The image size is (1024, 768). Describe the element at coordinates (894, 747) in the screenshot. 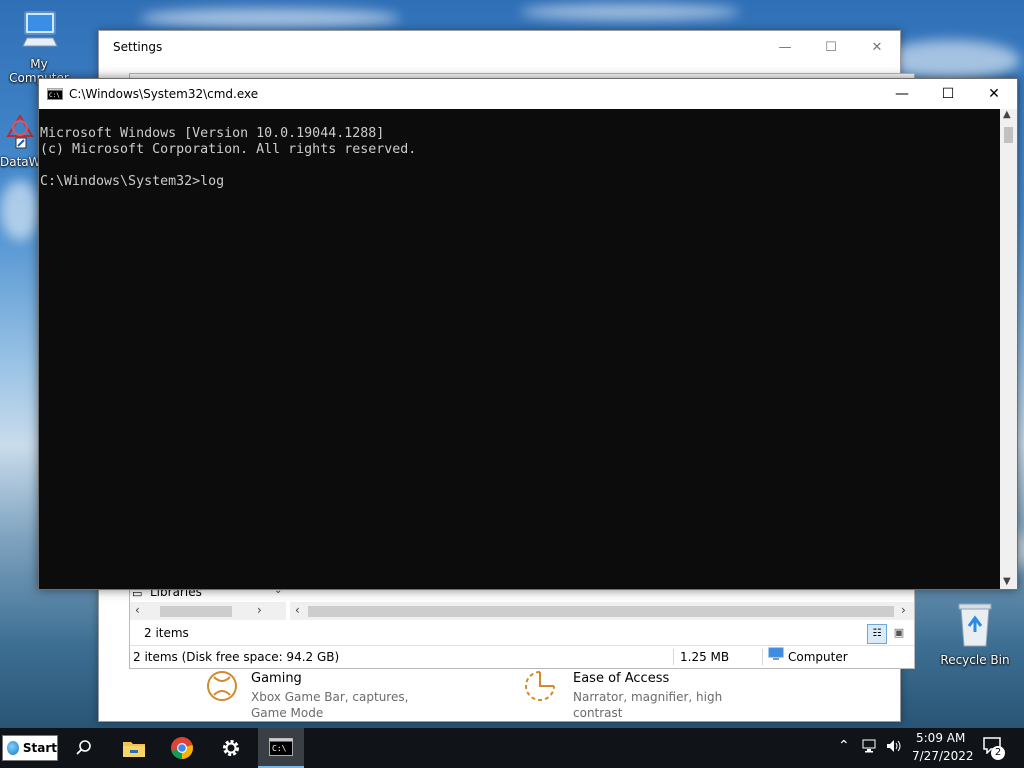

I see `volume-icon` at that location.